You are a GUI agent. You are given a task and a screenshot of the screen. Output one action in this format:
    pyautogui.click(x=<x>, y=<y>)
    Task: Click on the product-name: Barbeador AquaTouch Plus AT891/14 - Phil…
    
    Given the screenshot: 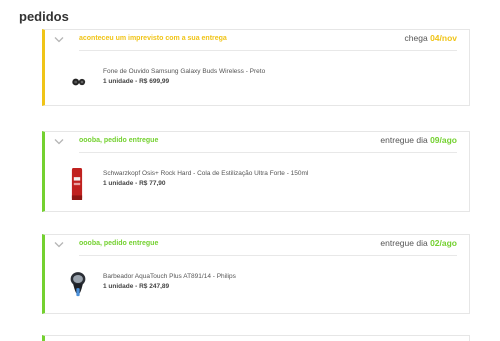 What is the action you would take?
    pyautogui.click(x=169, y=276)
    